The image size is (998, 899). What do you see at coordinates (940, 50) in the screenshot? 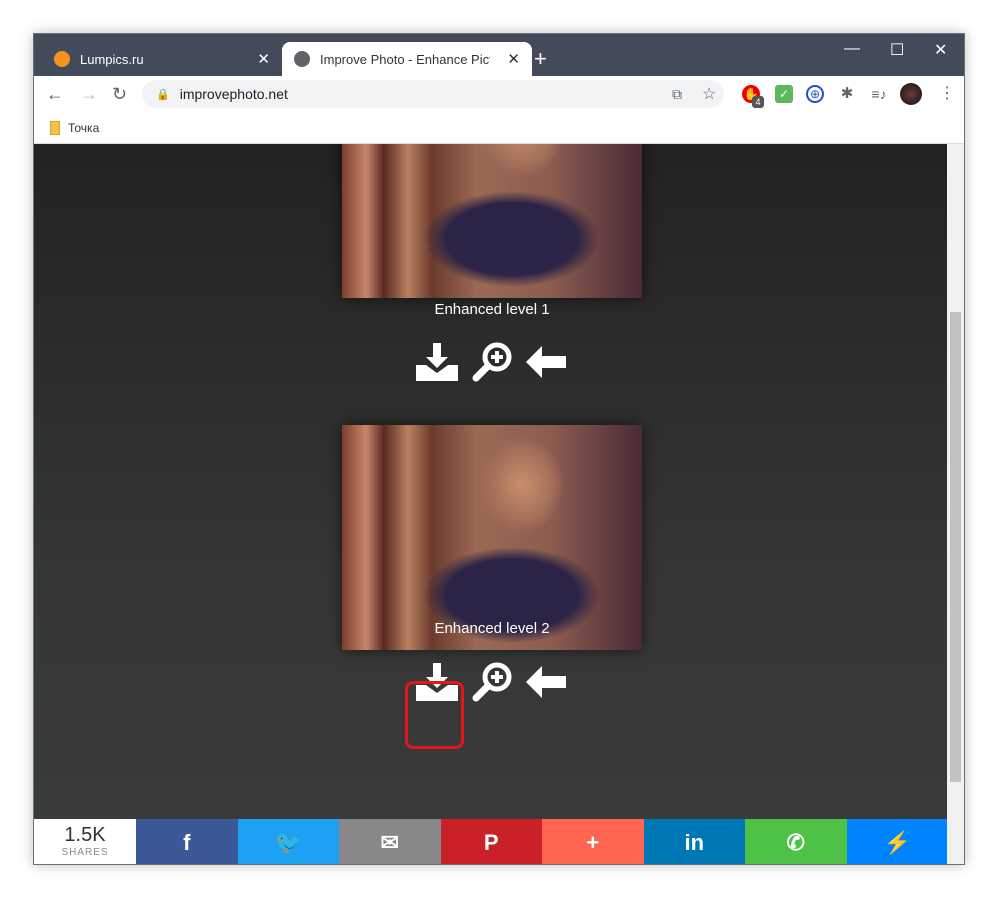
I see `close-window-button: ✕` at bounding box center [940, 50].